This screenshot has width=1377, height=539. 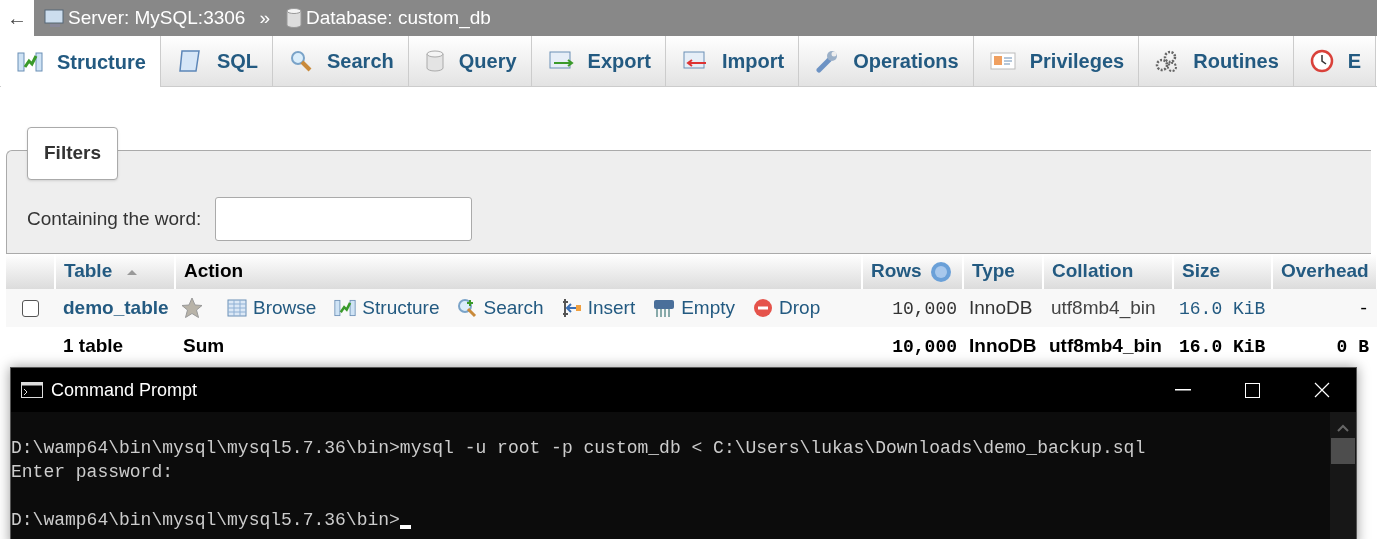 What do you see at coordinates (434, 61) in the screenshot?
I see `cylinder-icon` at bounding box center [434, 61].